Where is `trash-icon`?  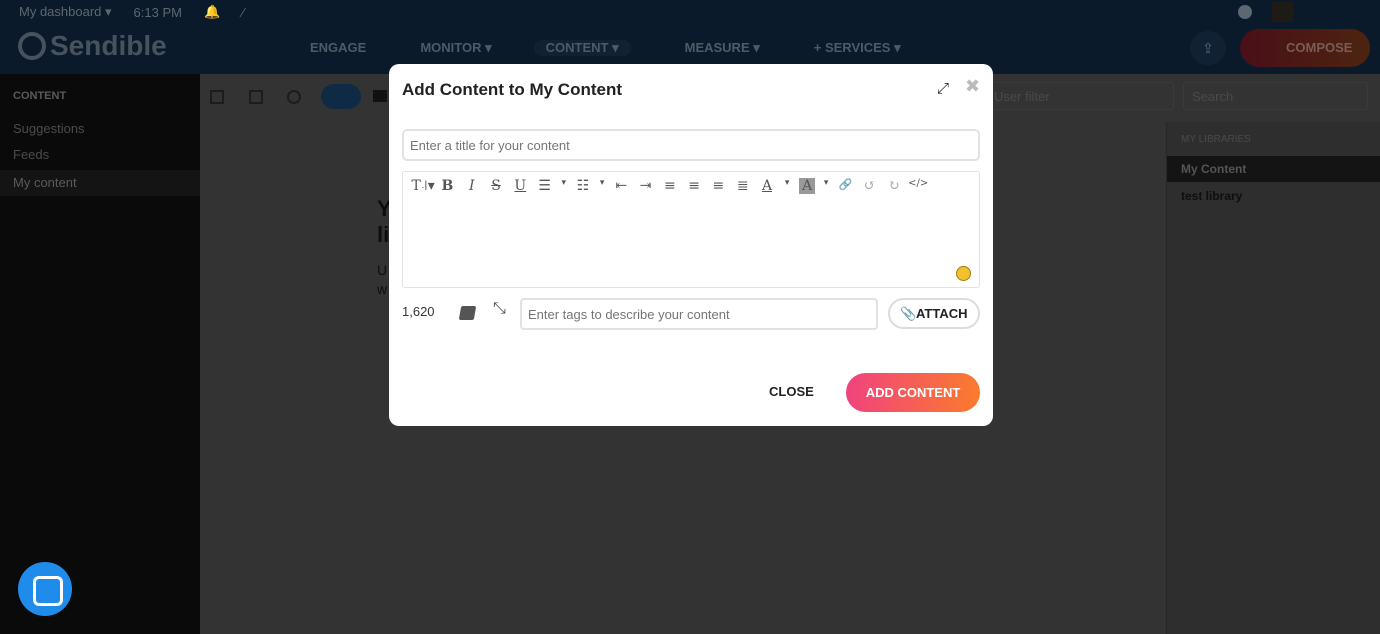
trash-icon is located at coordinates (256, 97).